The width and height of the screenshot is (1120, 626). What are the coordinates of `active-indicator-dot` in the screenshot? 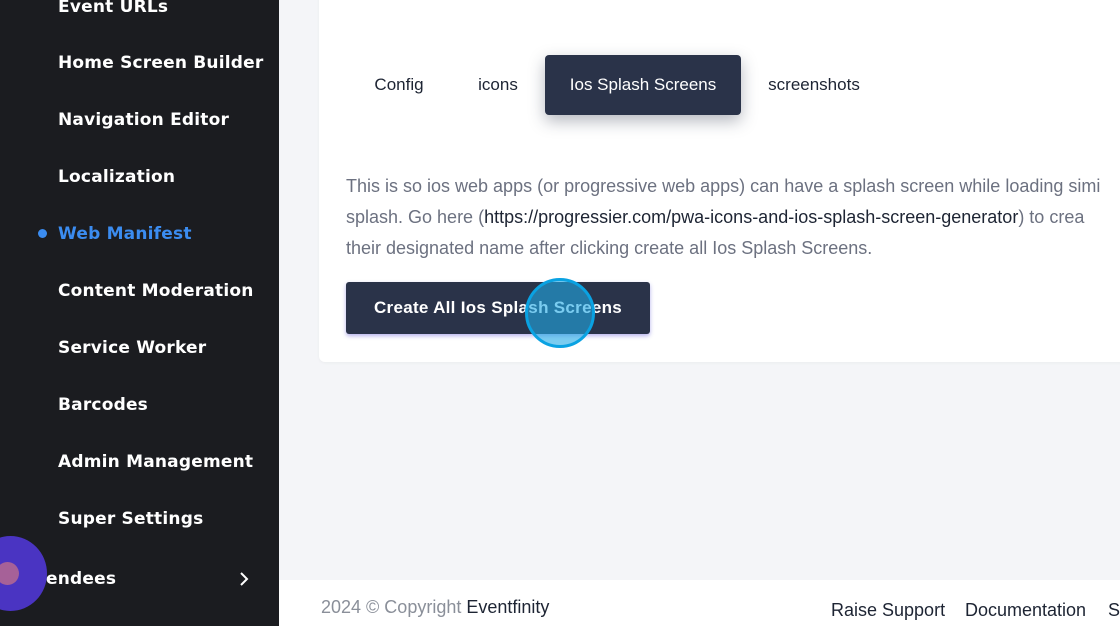 It's located at (42, 233).